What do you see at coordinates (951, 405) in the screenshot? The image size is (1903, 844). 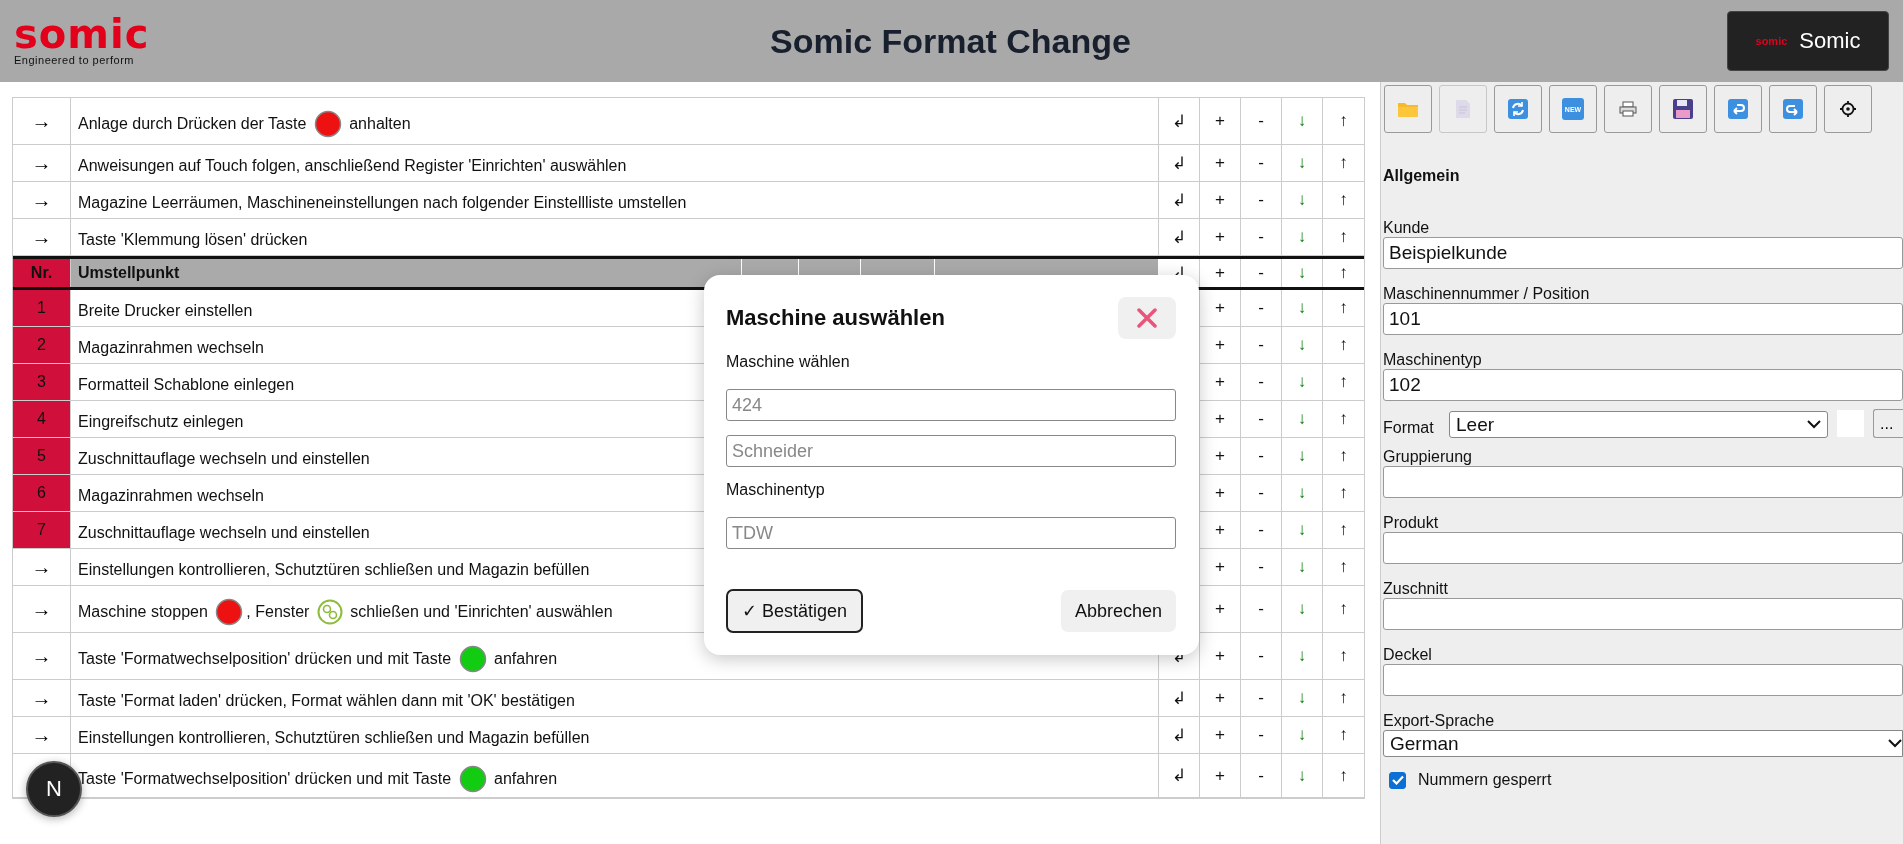 I see `text-field: 424` at bounding box center [951, 405].